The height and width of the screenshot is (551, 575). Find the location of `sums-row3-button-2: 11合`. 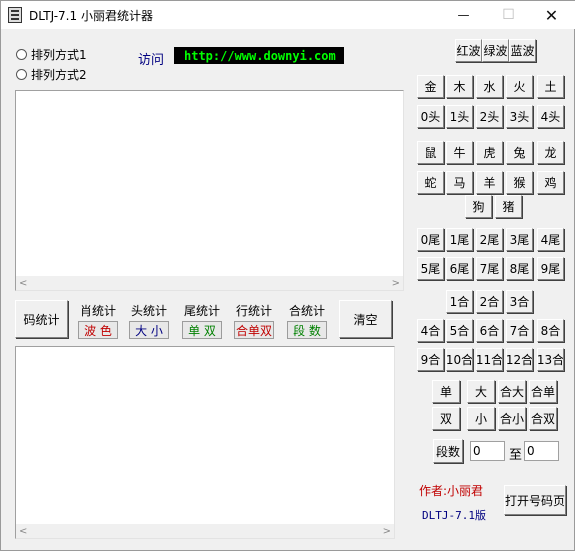

sums-row3-button-2: 11合 is located at coordinates (489, 359).